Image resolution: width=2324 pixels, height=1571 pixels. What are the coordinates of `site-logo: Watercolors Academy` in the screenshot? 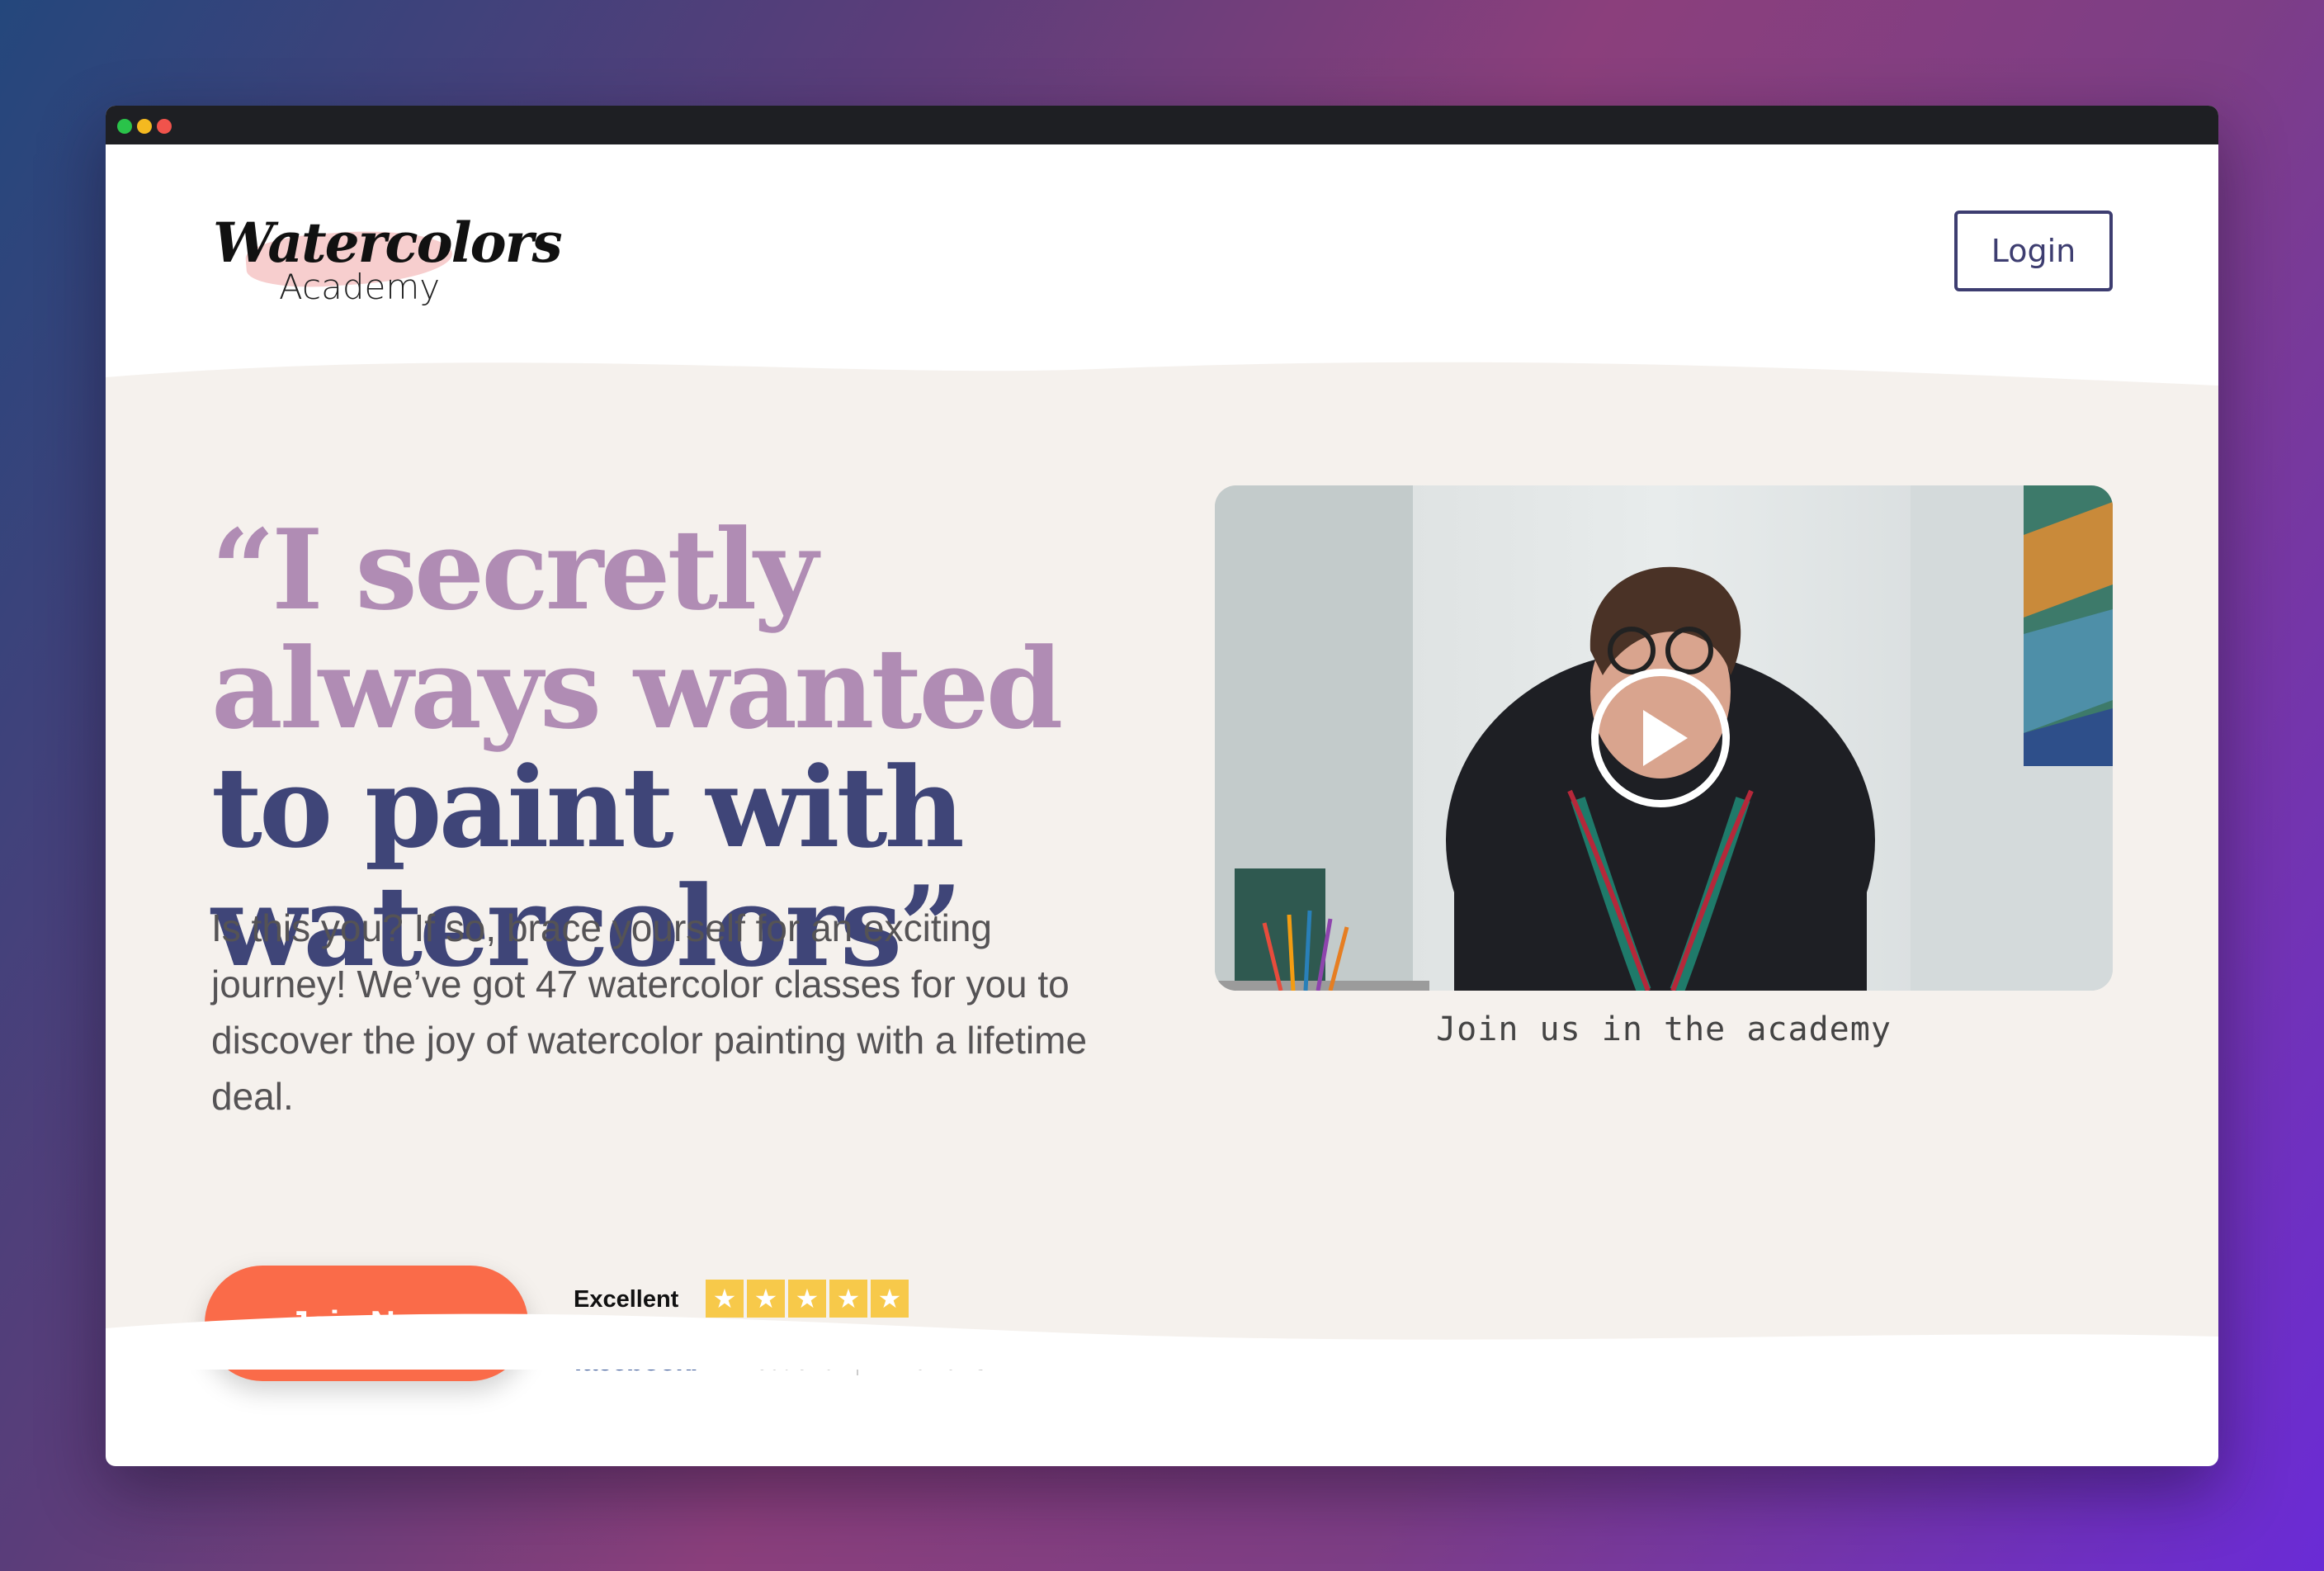 It's located at (388, 268).